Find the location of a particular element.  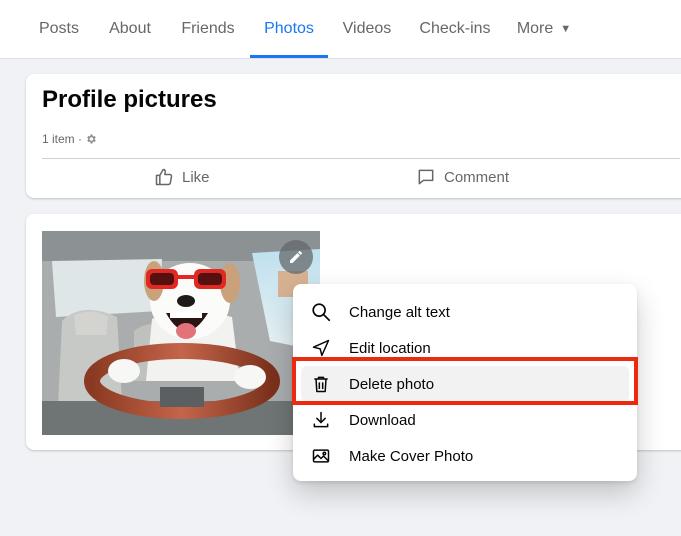

location-arrow-icon is located at coordinates (321, 348).